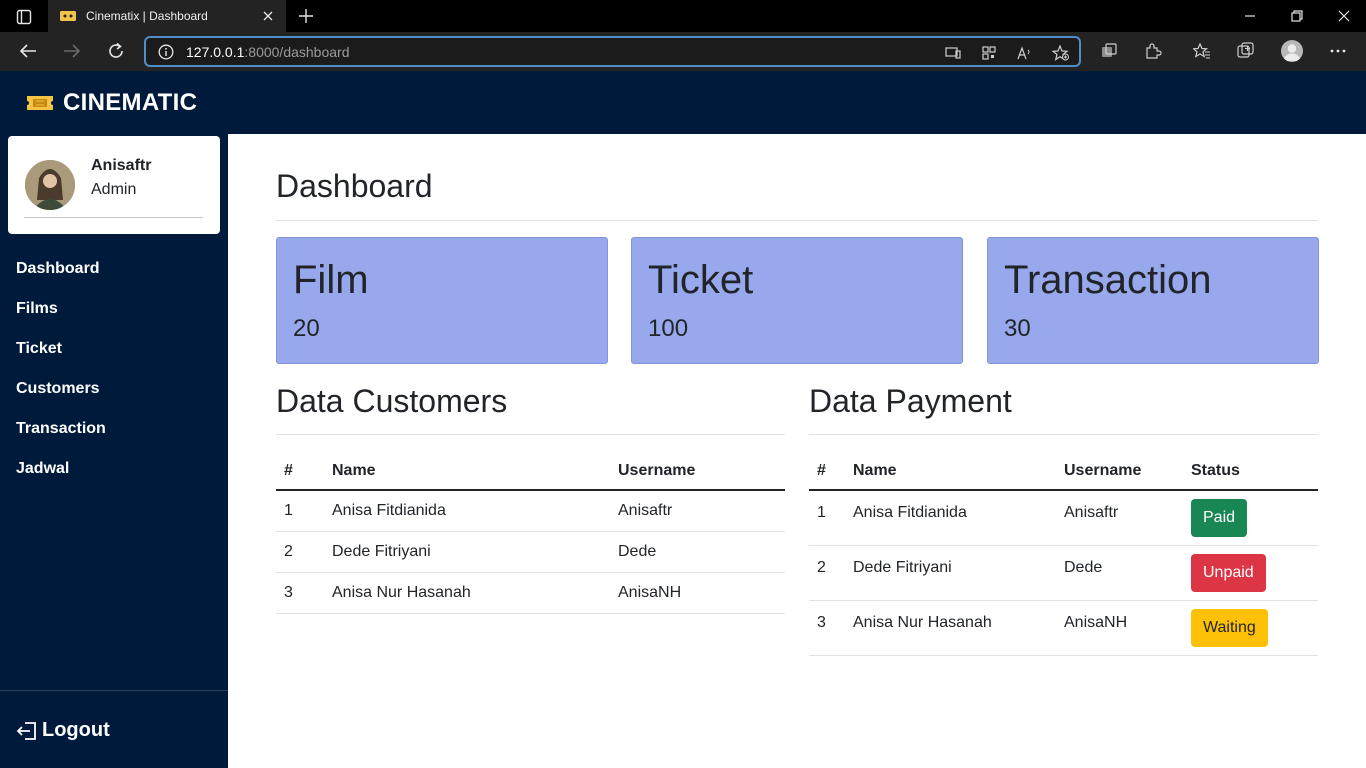 This screenshot has height=768, width=1366. What do you see at coordinates (26, 730) in the screenshot?
I see `logout-icon` at bounding box center [26, 730].